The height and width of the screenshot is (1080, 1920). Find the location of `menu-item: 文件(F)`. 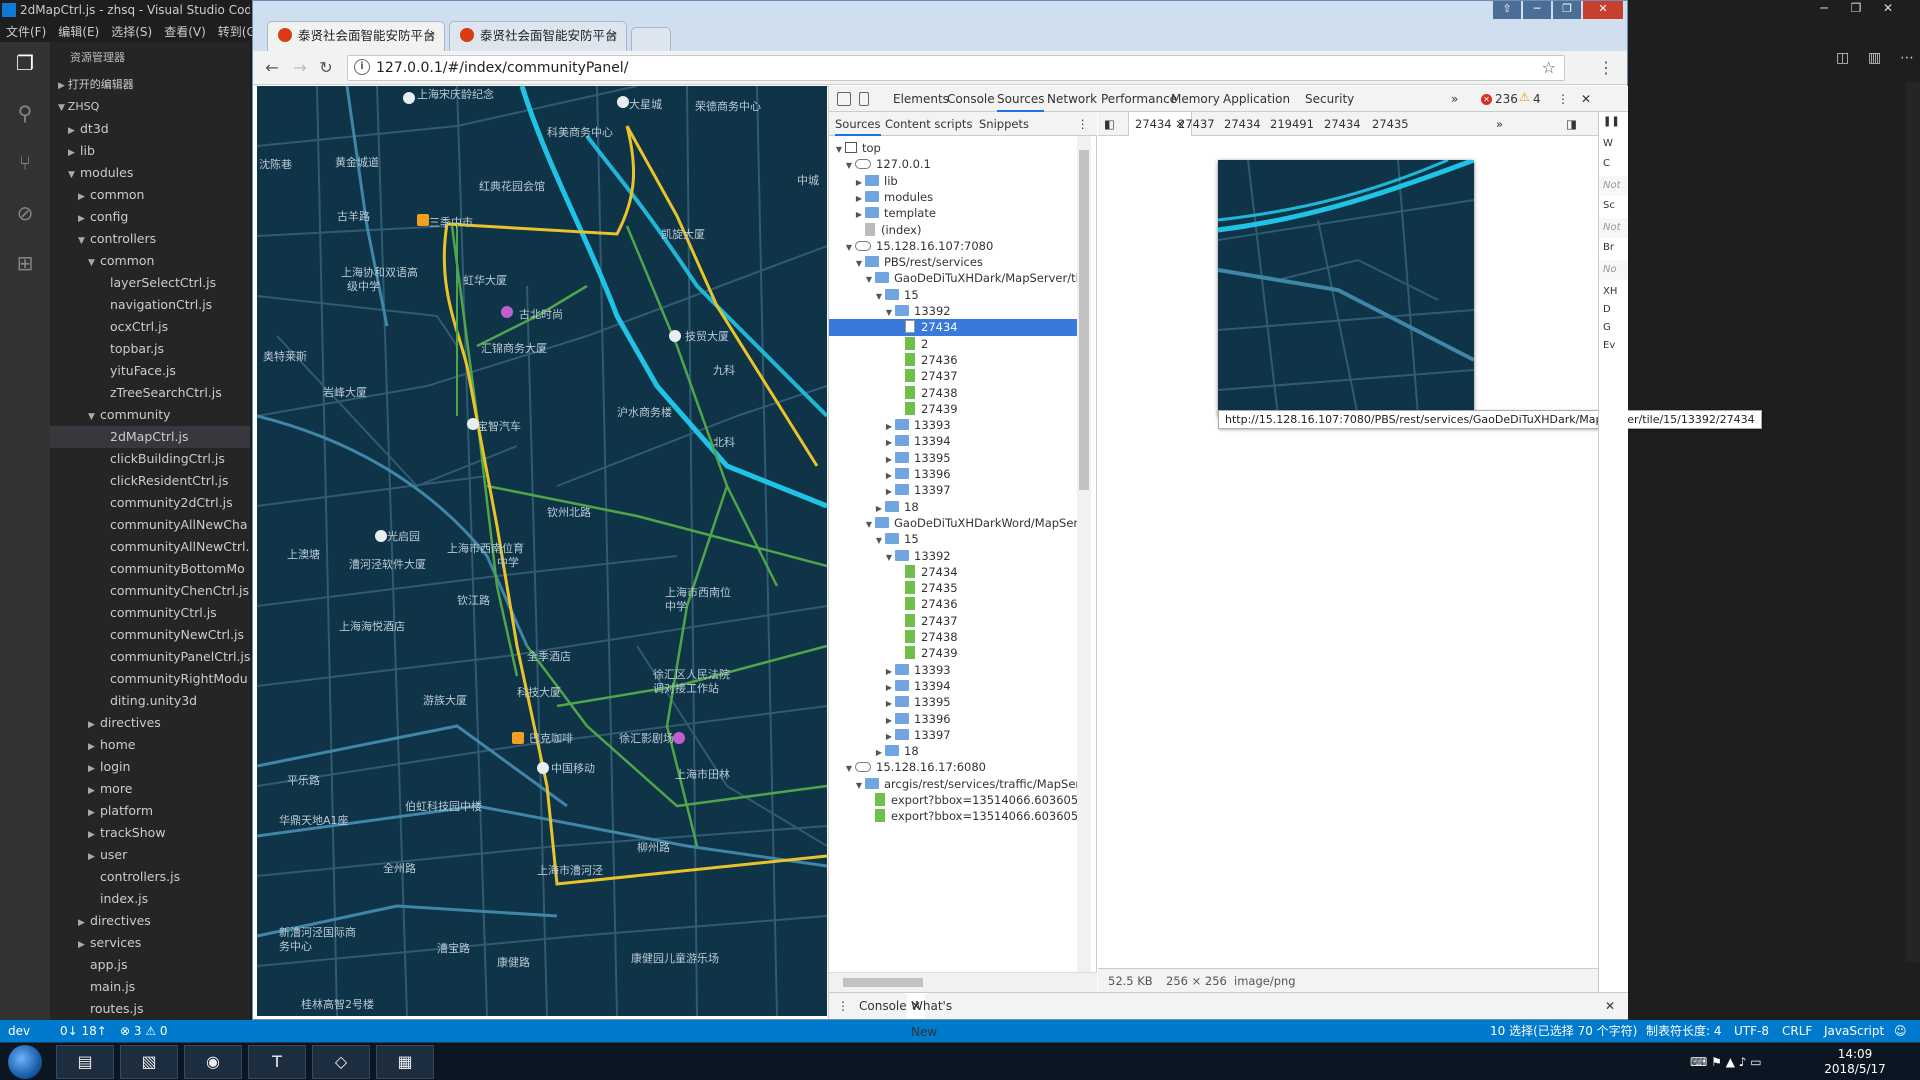

menu-item: 文件(F) is located at coordinates (26, 32).